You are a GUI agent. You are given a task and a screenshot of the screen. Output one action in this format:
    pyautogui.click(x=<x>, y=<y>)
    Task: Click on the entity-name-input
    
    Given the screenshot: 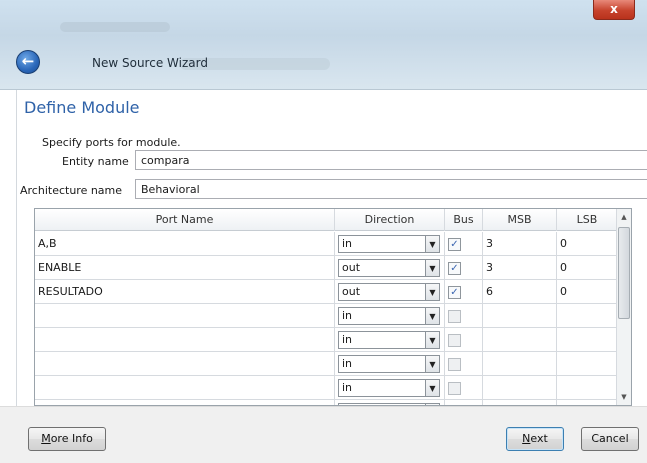 What is the action you would take?
    pyautogui.click(x=391, y=160)
    